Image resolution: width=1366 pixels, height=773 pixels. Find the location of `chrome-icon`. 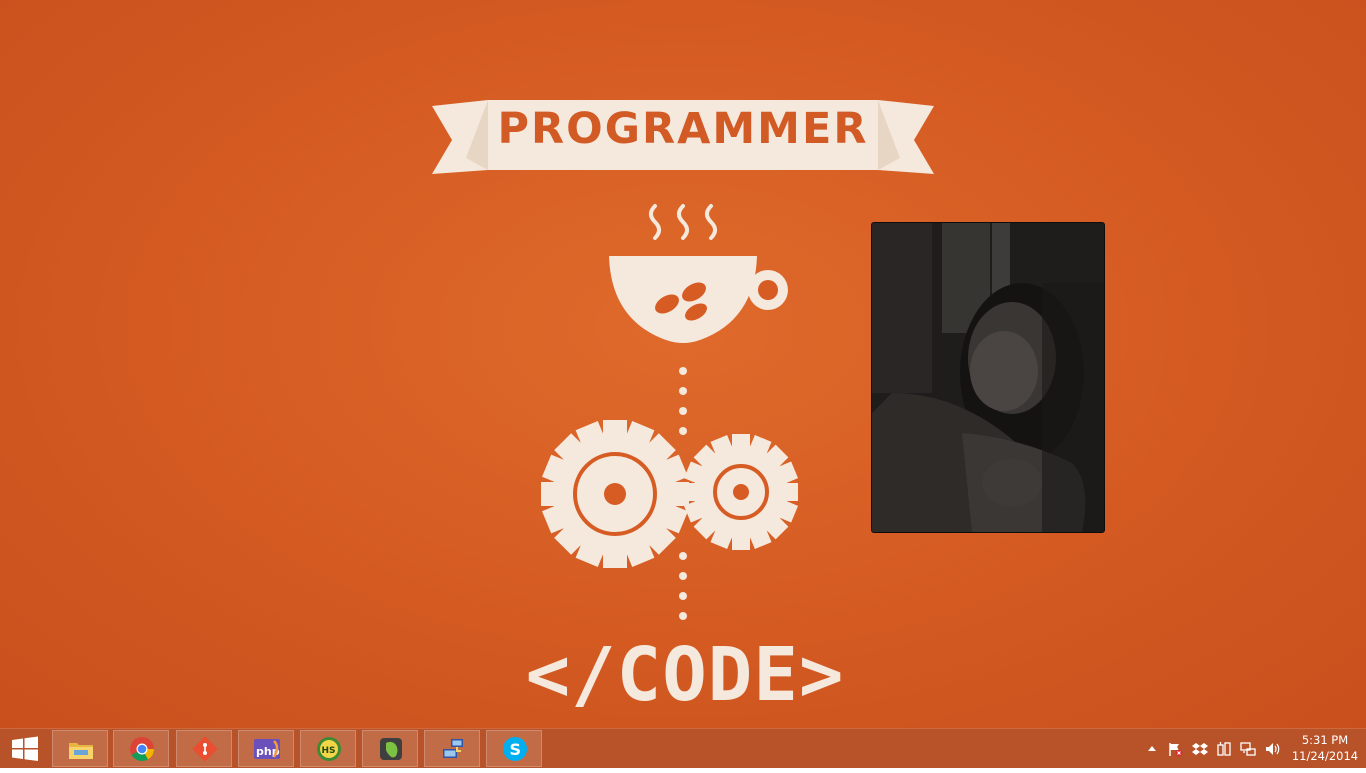

chrome-icon is located at coordinates (142, 749).